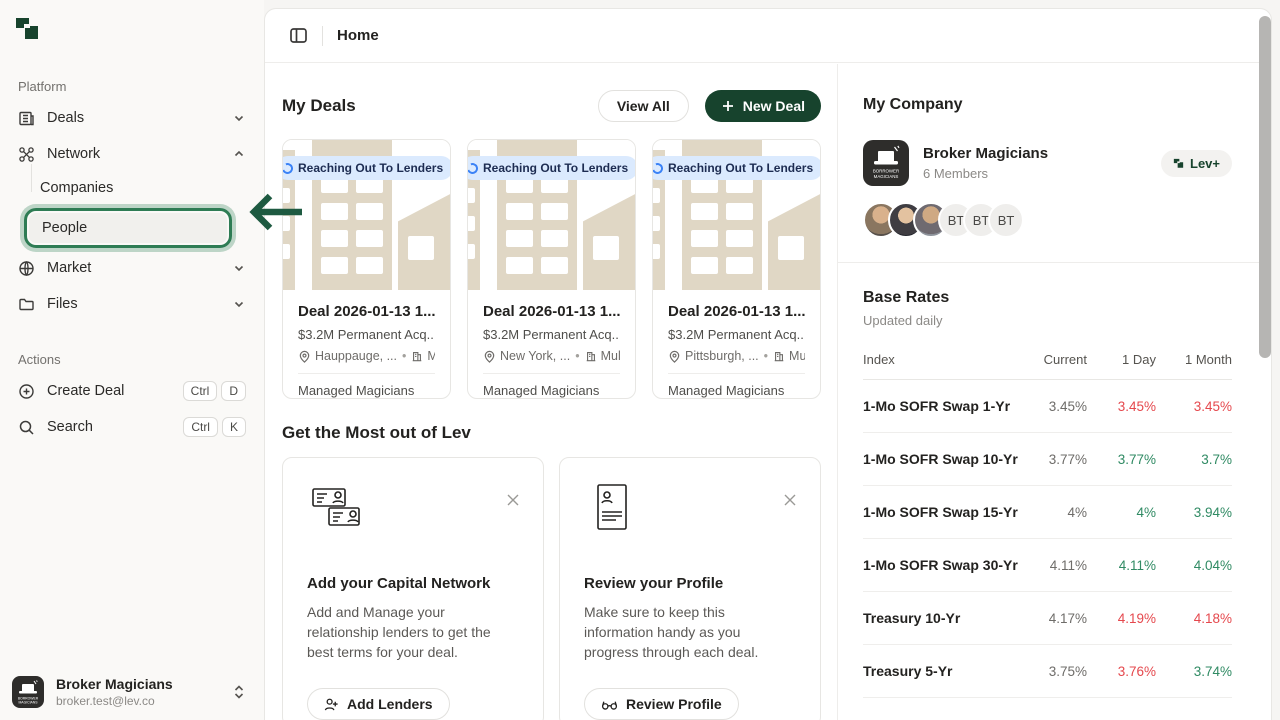 This screenshot has height=720, width=1280. Describe the element at coordinates (336, 507) in the screenshot. I see `capital-network-icon` at that location.